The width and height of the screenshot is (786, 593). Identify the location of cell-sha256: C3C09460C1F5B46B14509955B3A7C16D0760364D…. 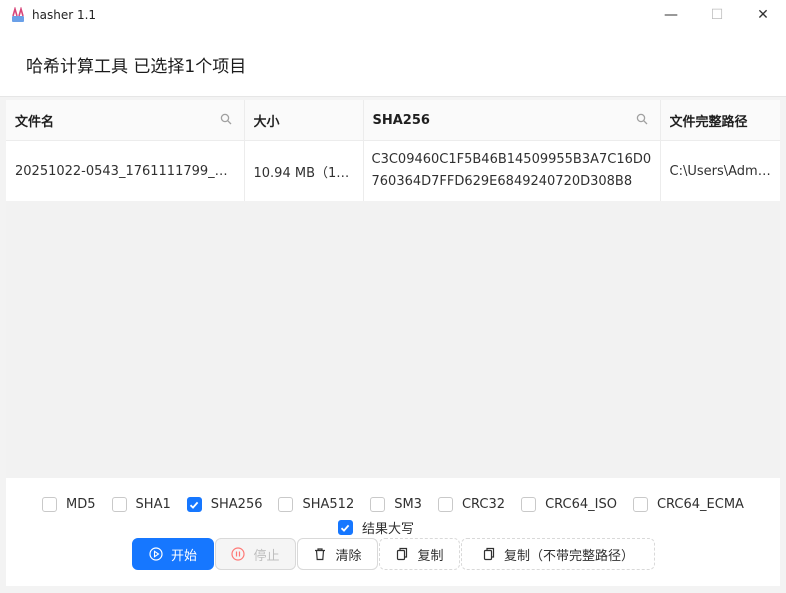
(511, 170).